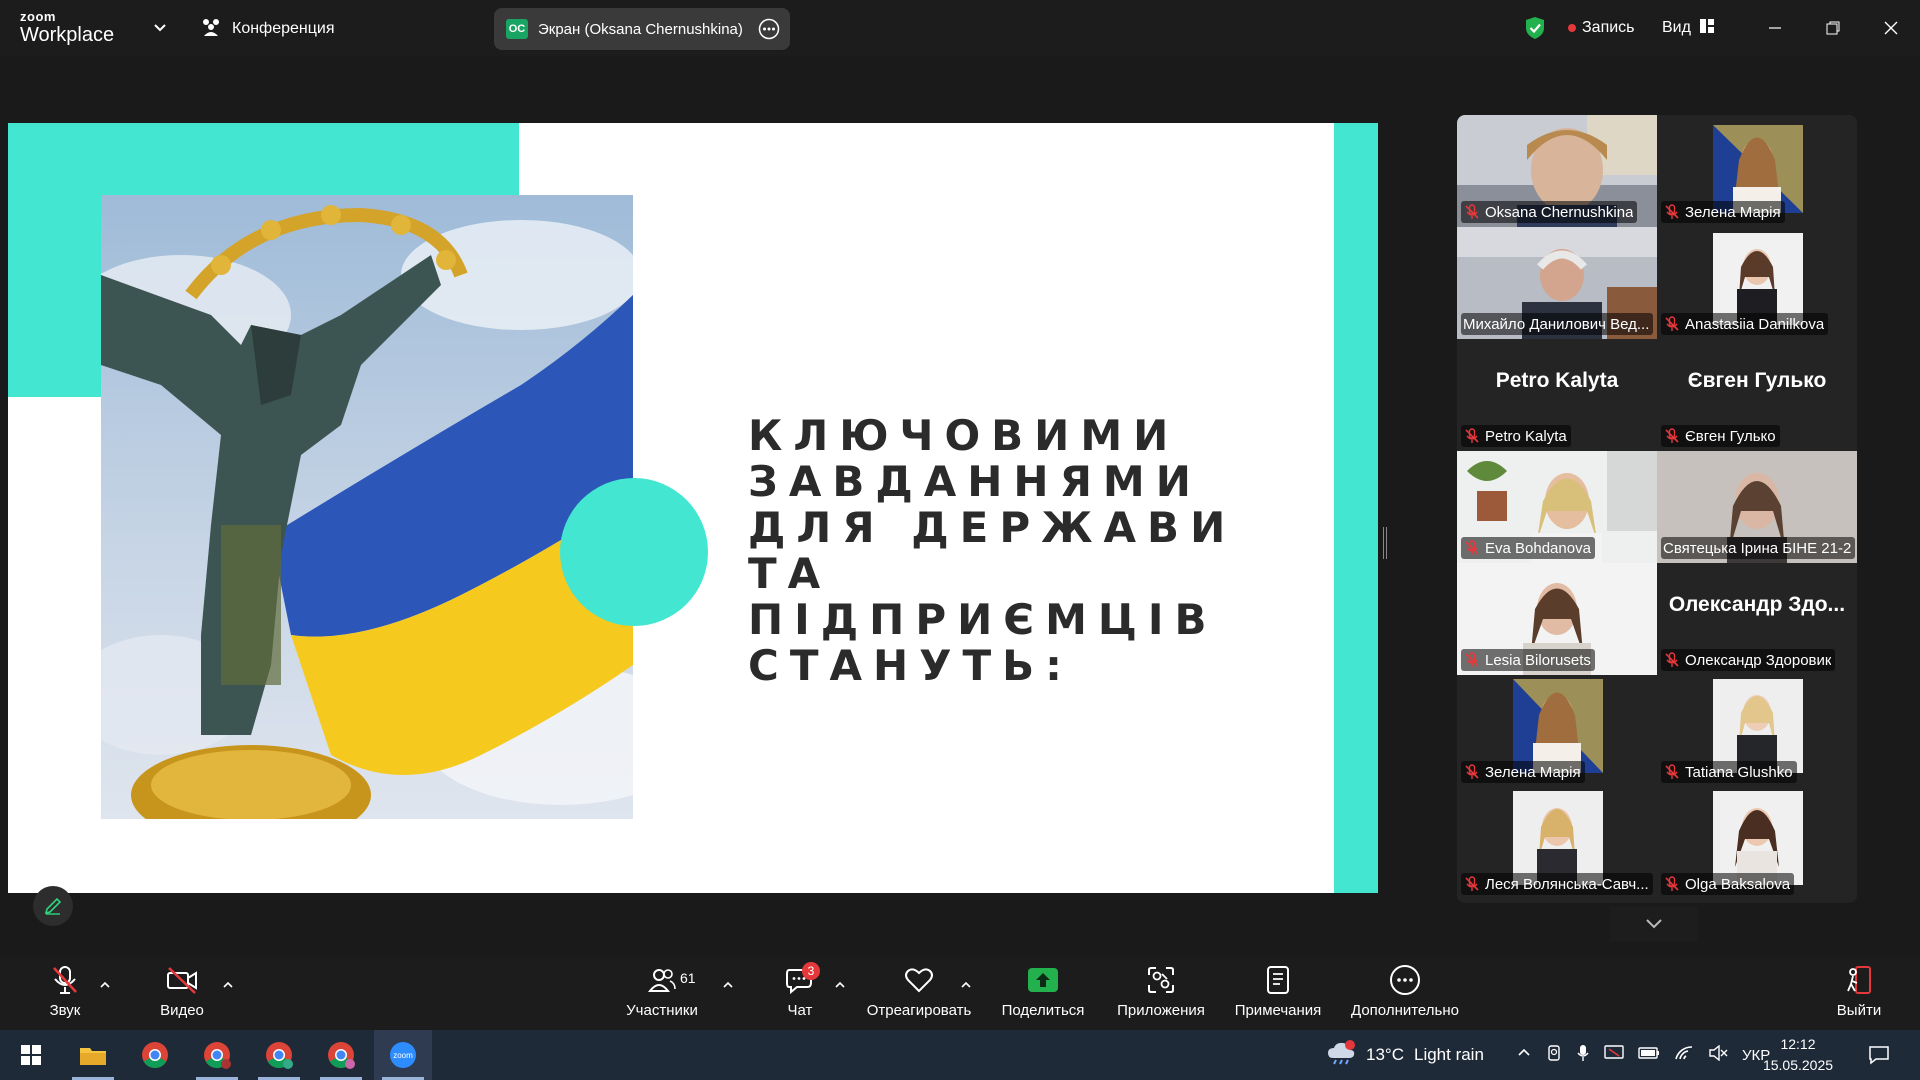 The width and height of the screenshot is (1920, 1080). What do you see at coordinates (1554, 1055) in the screenshot?
I see `camera-tray-icon` at bounding box center [1554, 1055].